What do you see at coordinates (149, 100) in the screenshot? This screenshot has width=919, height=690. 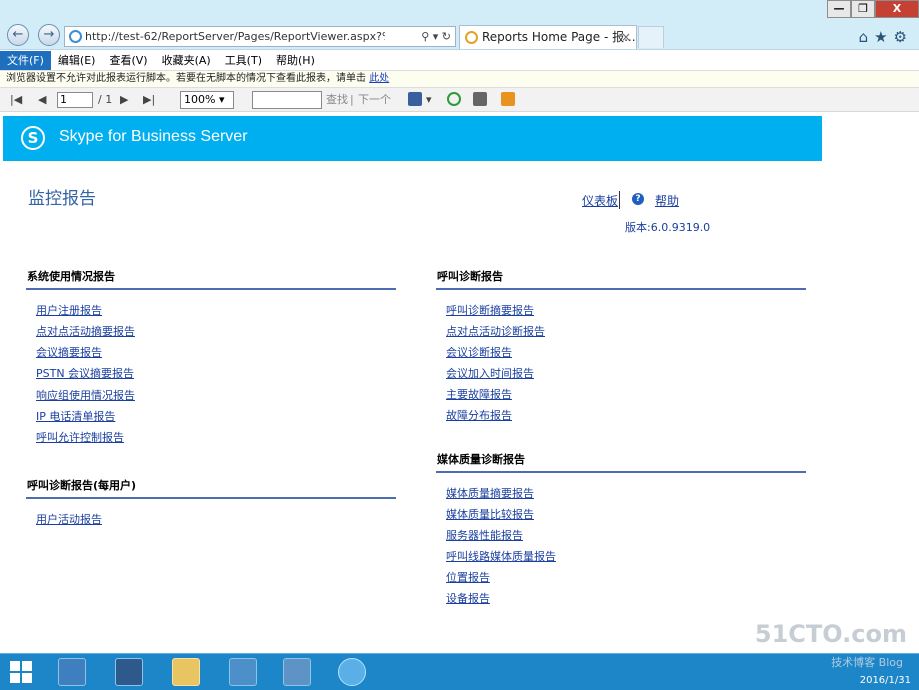 I see `last-page-icon: ▶|` at bounding box center [149, 100].